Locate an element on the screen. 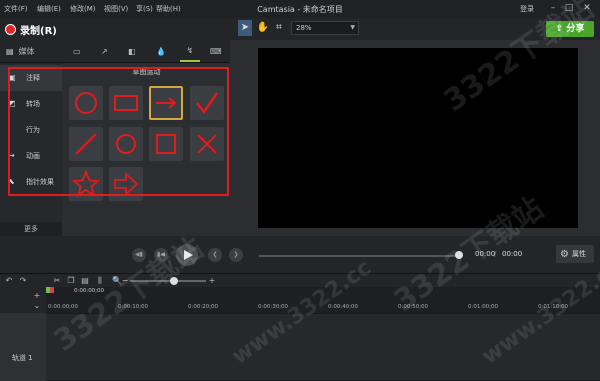 This screenshot has height=381, width=600. properties-label: 属性 is located at coordinates (578, 254).